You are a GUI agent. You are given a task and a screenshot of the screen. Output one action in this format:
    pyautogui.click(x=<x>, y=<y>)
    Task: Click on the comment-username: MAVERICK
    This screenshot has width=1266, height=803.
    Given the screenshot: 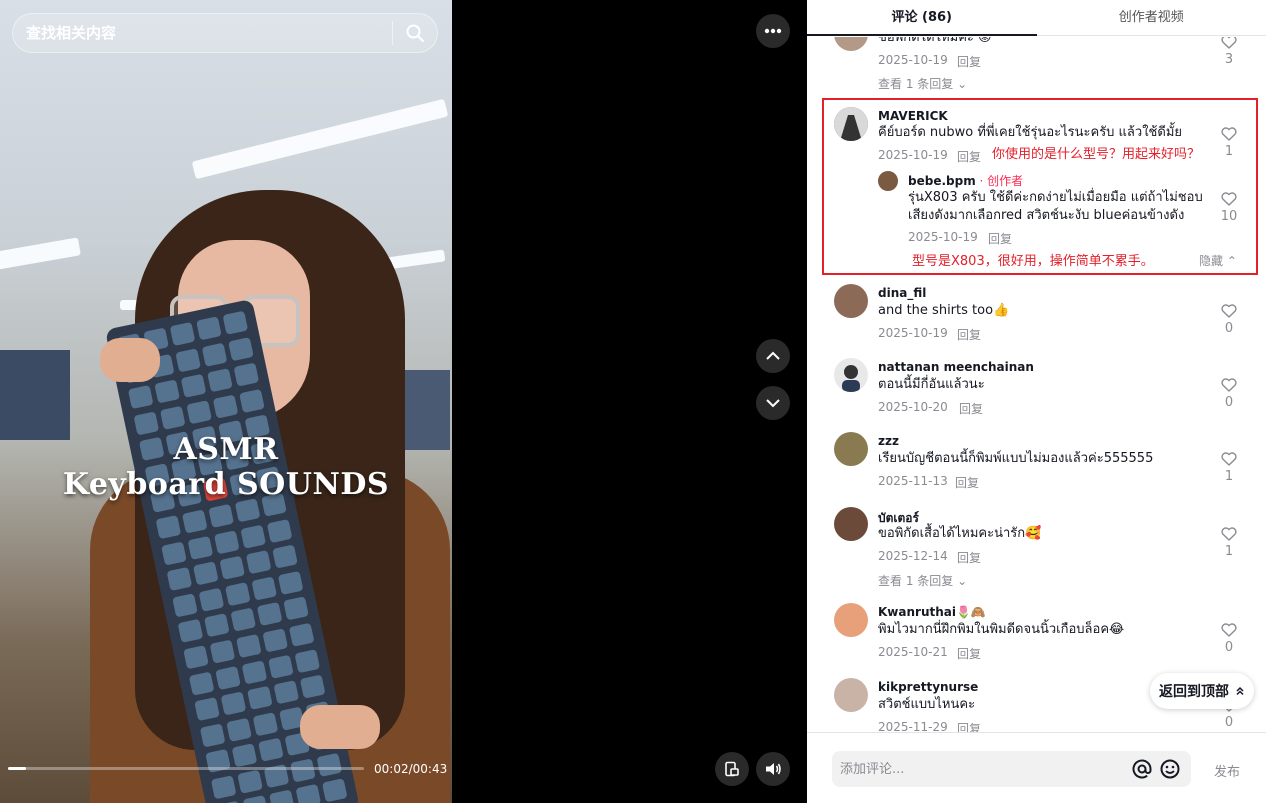 What is the action you would take?
    pyautogui.click(x=913, y=116)
    